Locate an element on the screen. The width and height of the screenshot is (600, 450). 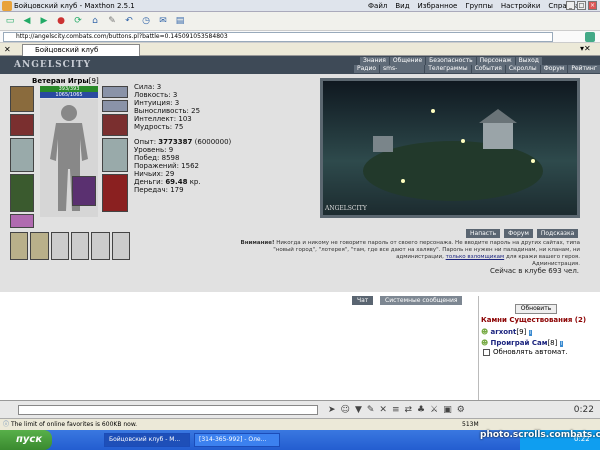
nav-security: Безопасность is located at coordinates (451, 61).